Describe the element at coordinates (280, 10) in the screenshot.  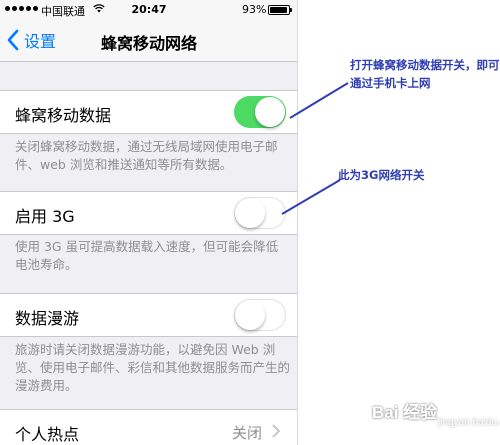
I see `battery-icon` at that location.